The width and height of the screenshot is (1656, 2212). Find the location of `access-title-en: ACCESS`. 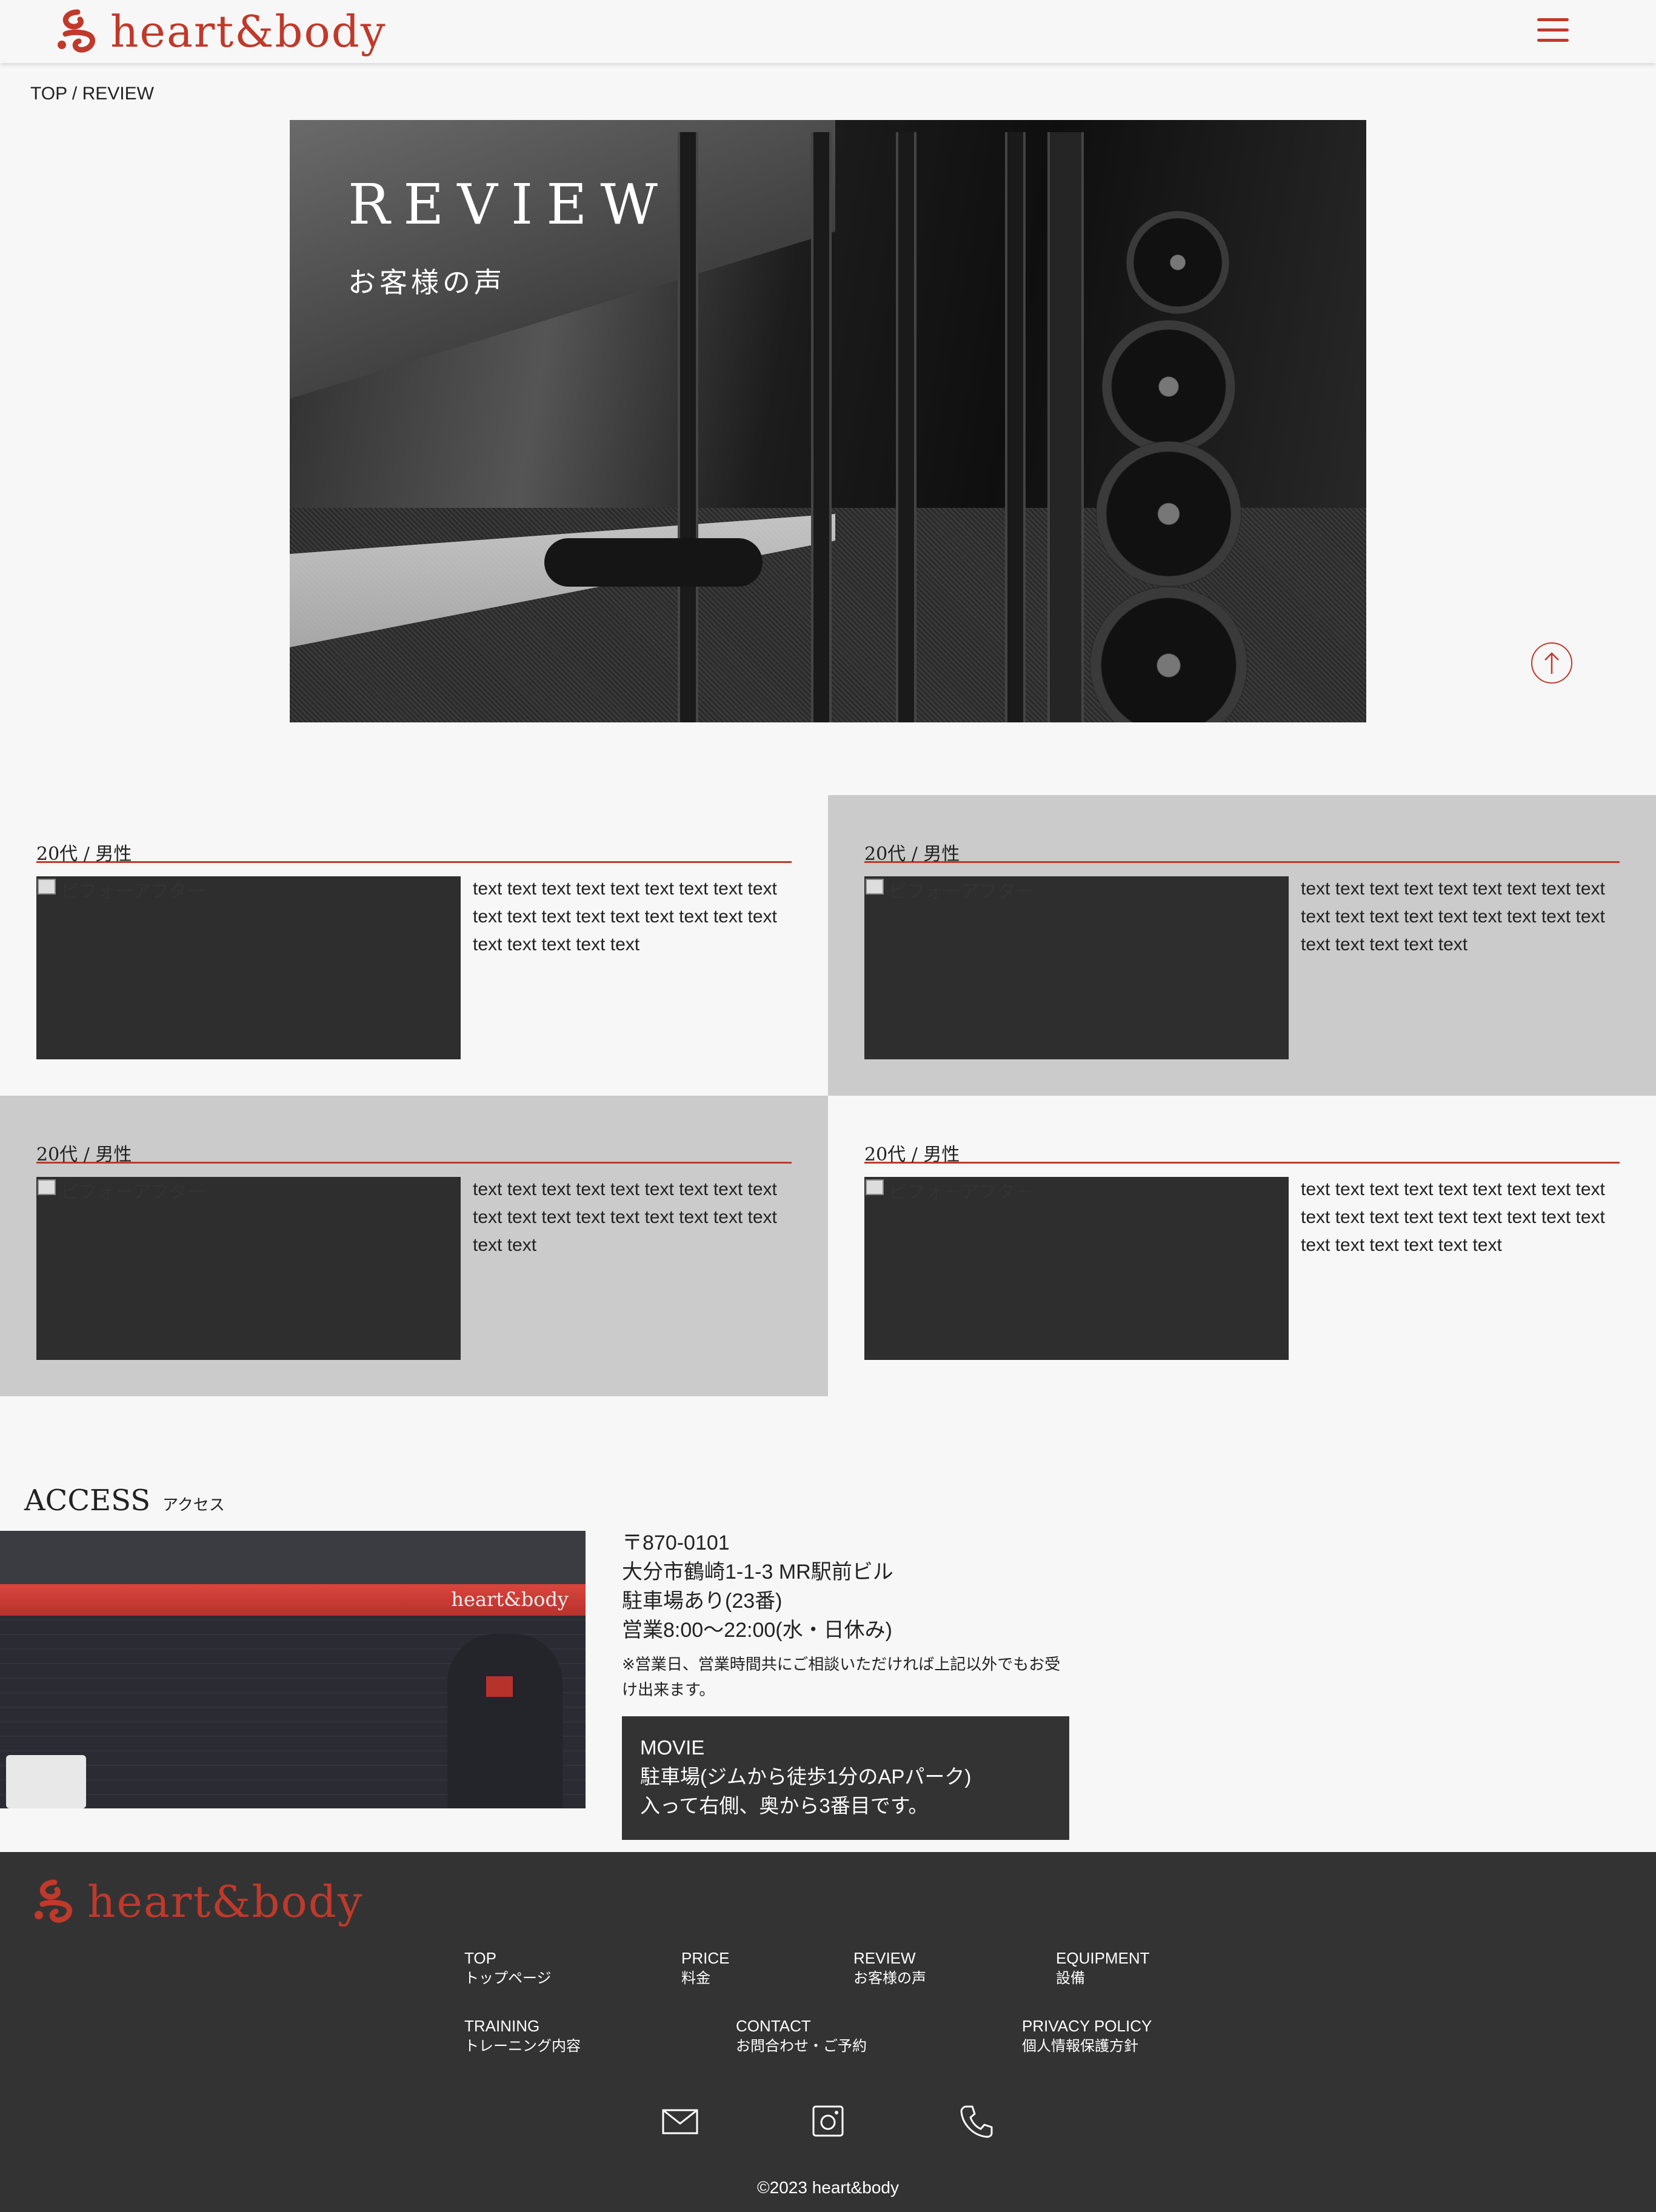

access-title-en: ACCESS is located at coordinates (87, 1500).